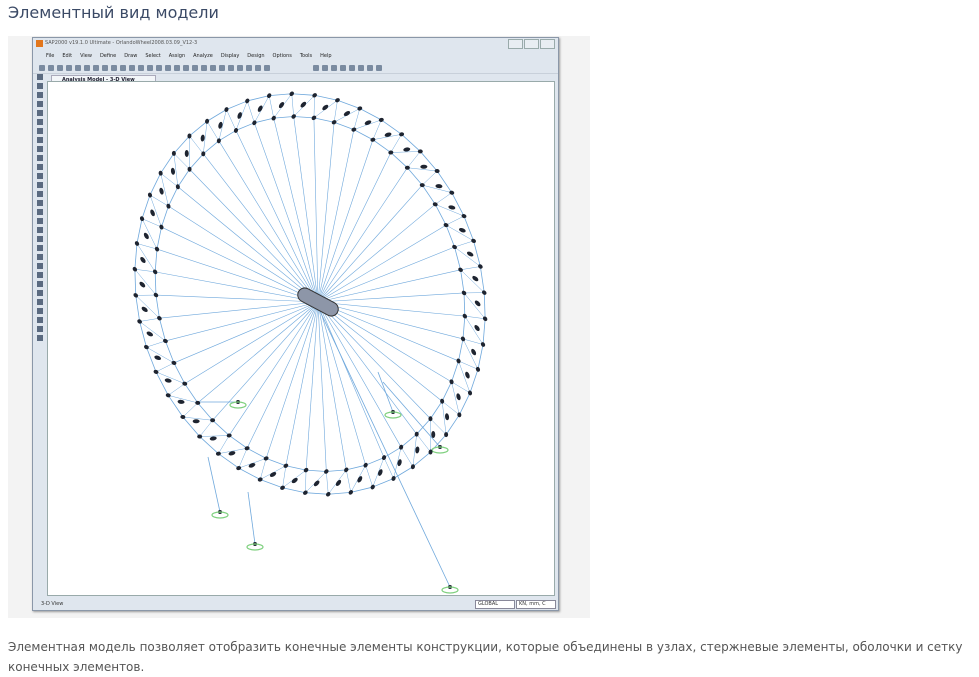  Describe the element at coordinates (148, 306) in the screenshot. I see `truss-diagonal` at that location.